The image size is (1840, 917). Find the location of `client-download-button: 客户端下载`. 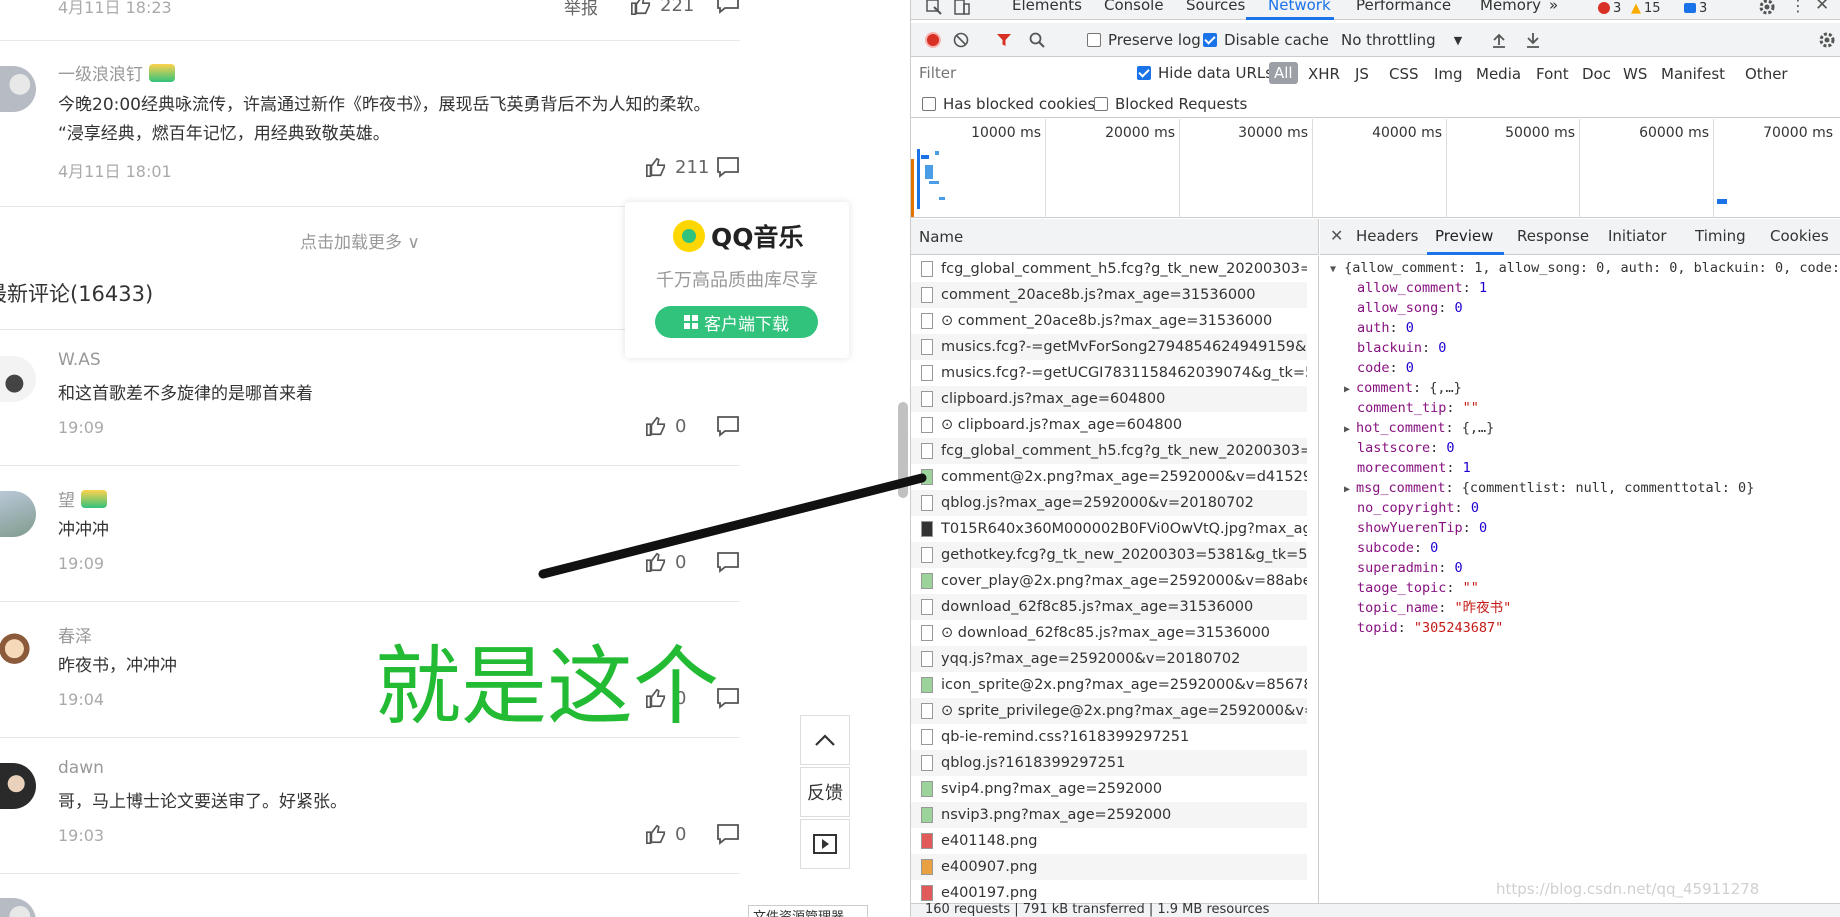

client-download-button: 客户端下载 is located at coordinates (736, 322).